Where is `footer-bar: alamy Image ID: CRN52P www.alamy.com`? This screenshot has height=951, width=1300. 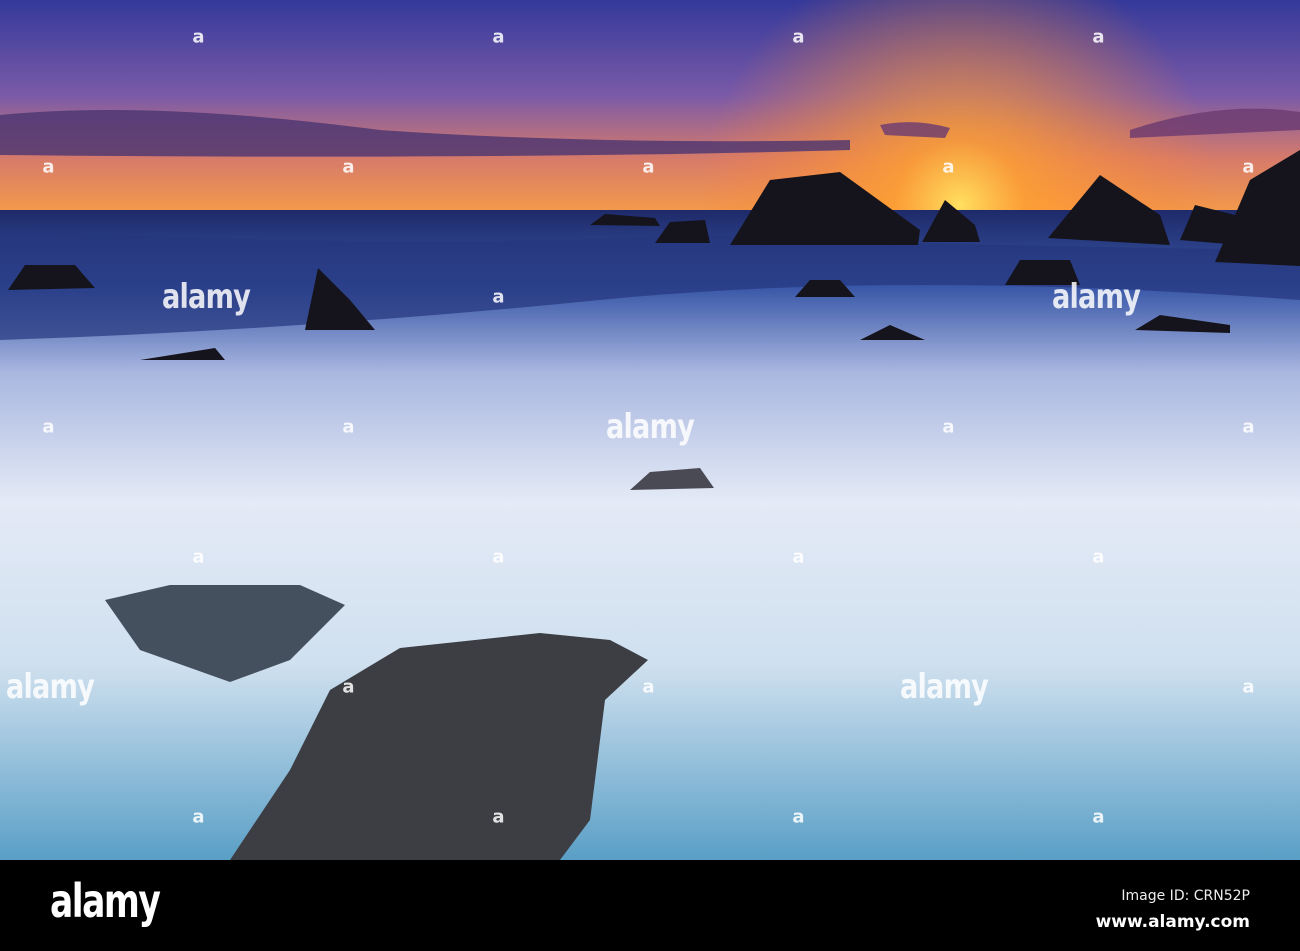 footer-bar: alamy Image ID: CRN52P www.alamy.com is located at coordinates (650, 905).